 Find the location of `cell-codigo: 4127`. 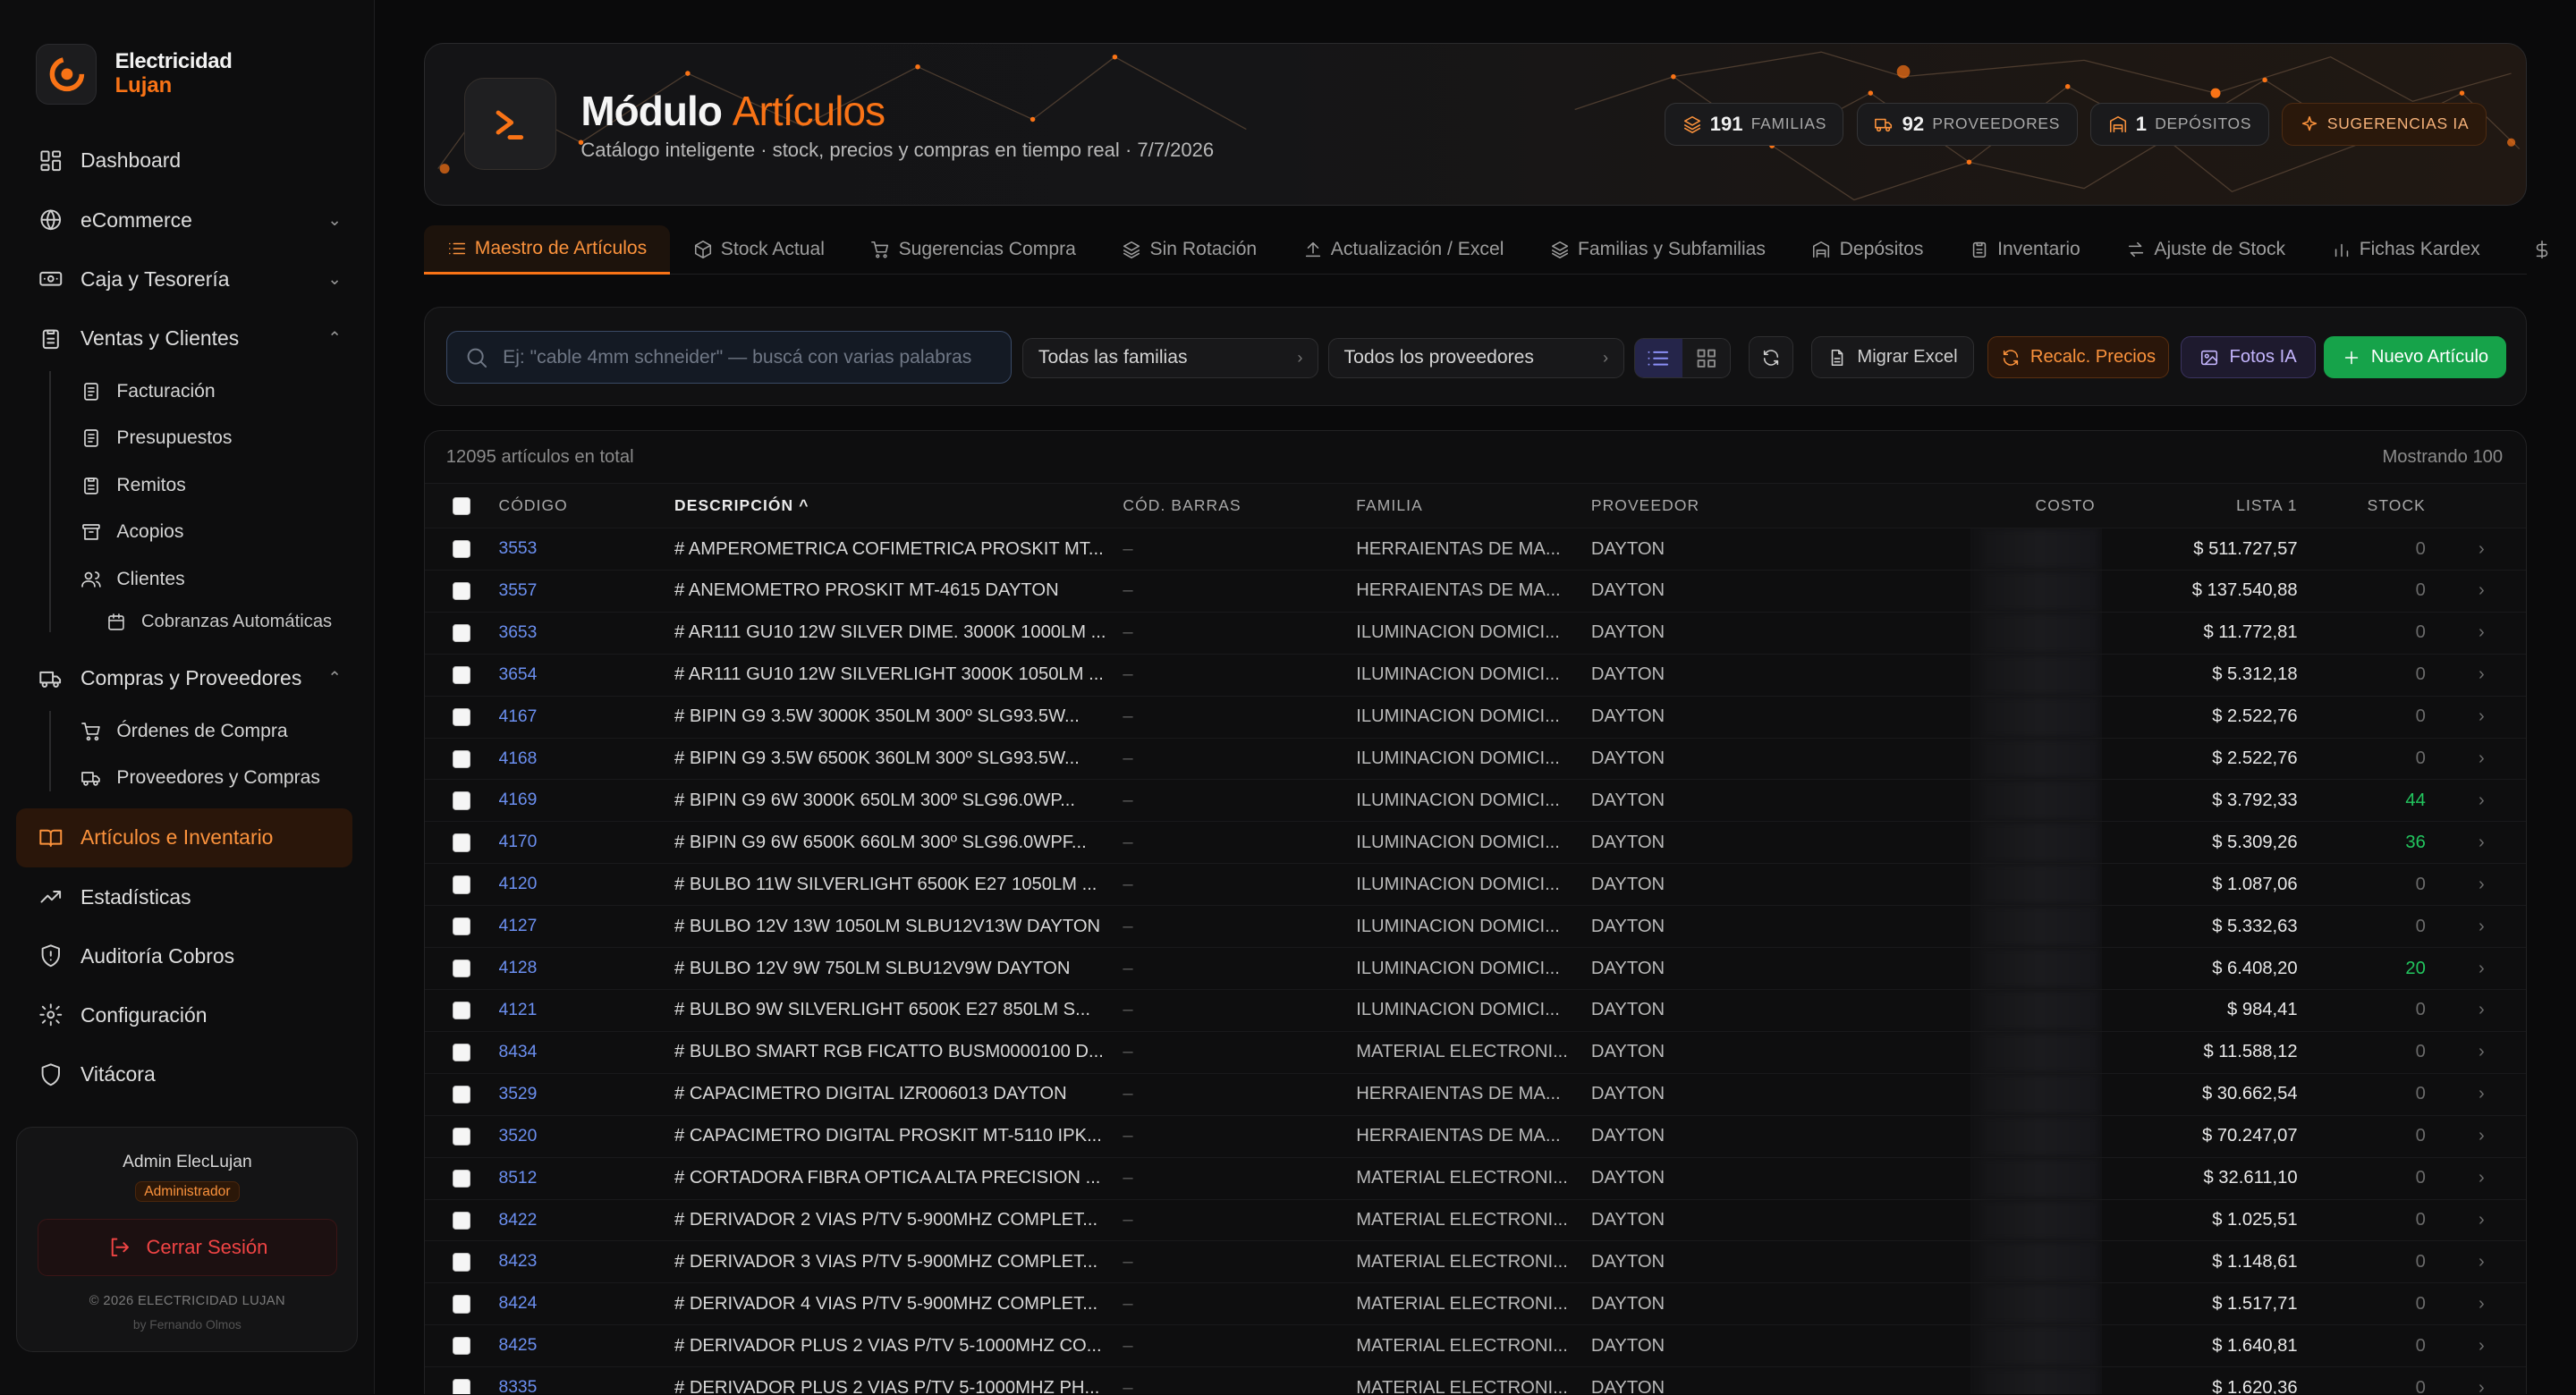

cell-codigo: 4127 is located at coordinates (586, 926).